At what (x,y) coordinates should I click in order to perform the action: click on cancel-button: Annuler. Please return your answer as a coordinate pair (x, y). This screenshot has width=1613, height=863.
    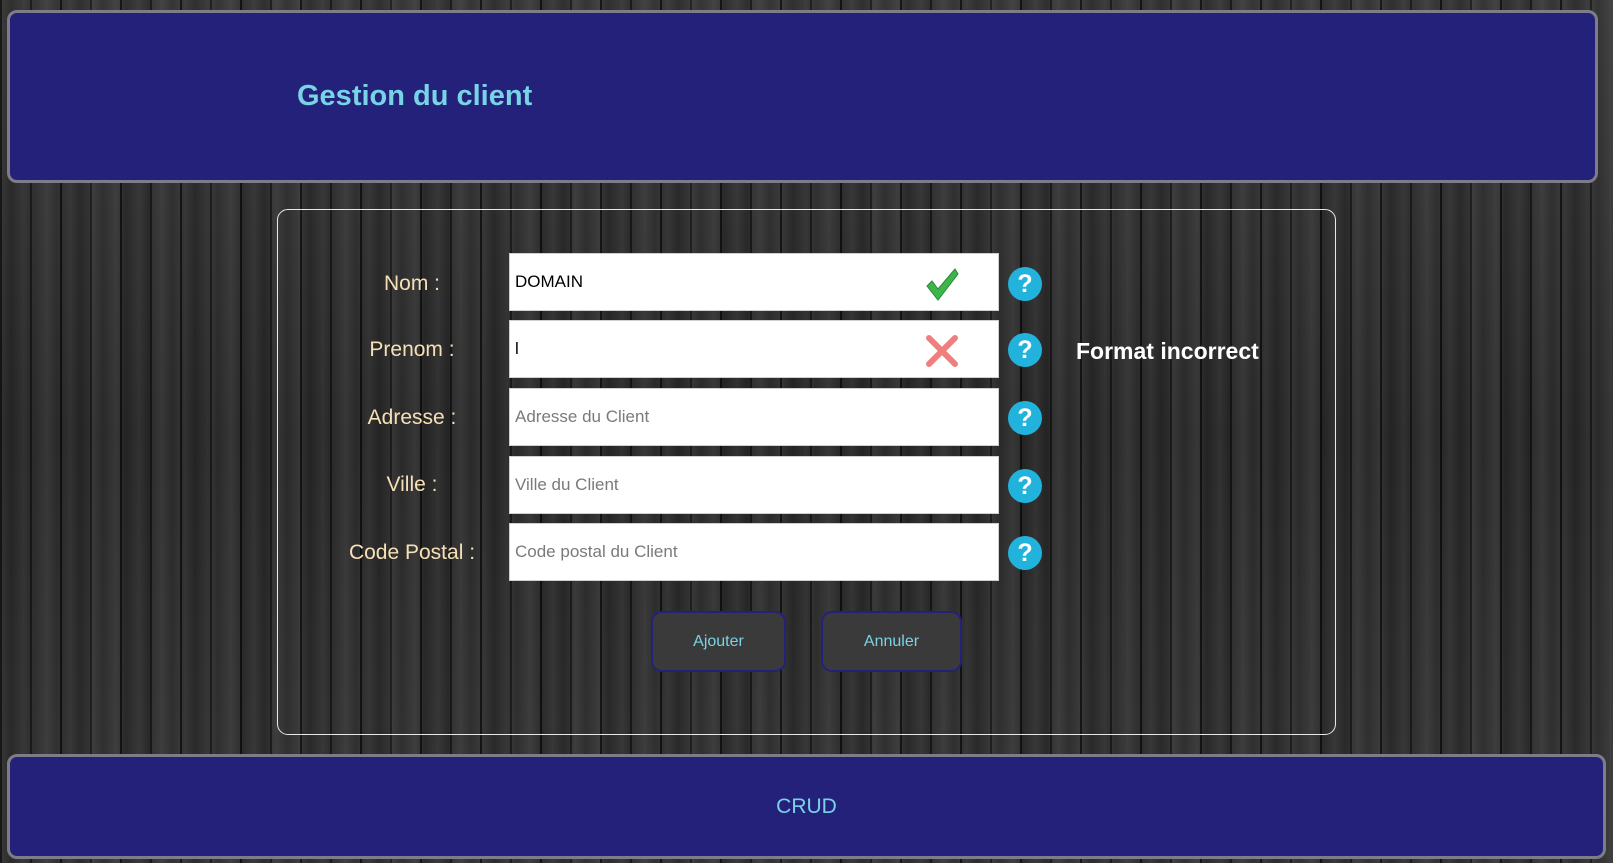
    Looking at the image, I should click on (891, 641).